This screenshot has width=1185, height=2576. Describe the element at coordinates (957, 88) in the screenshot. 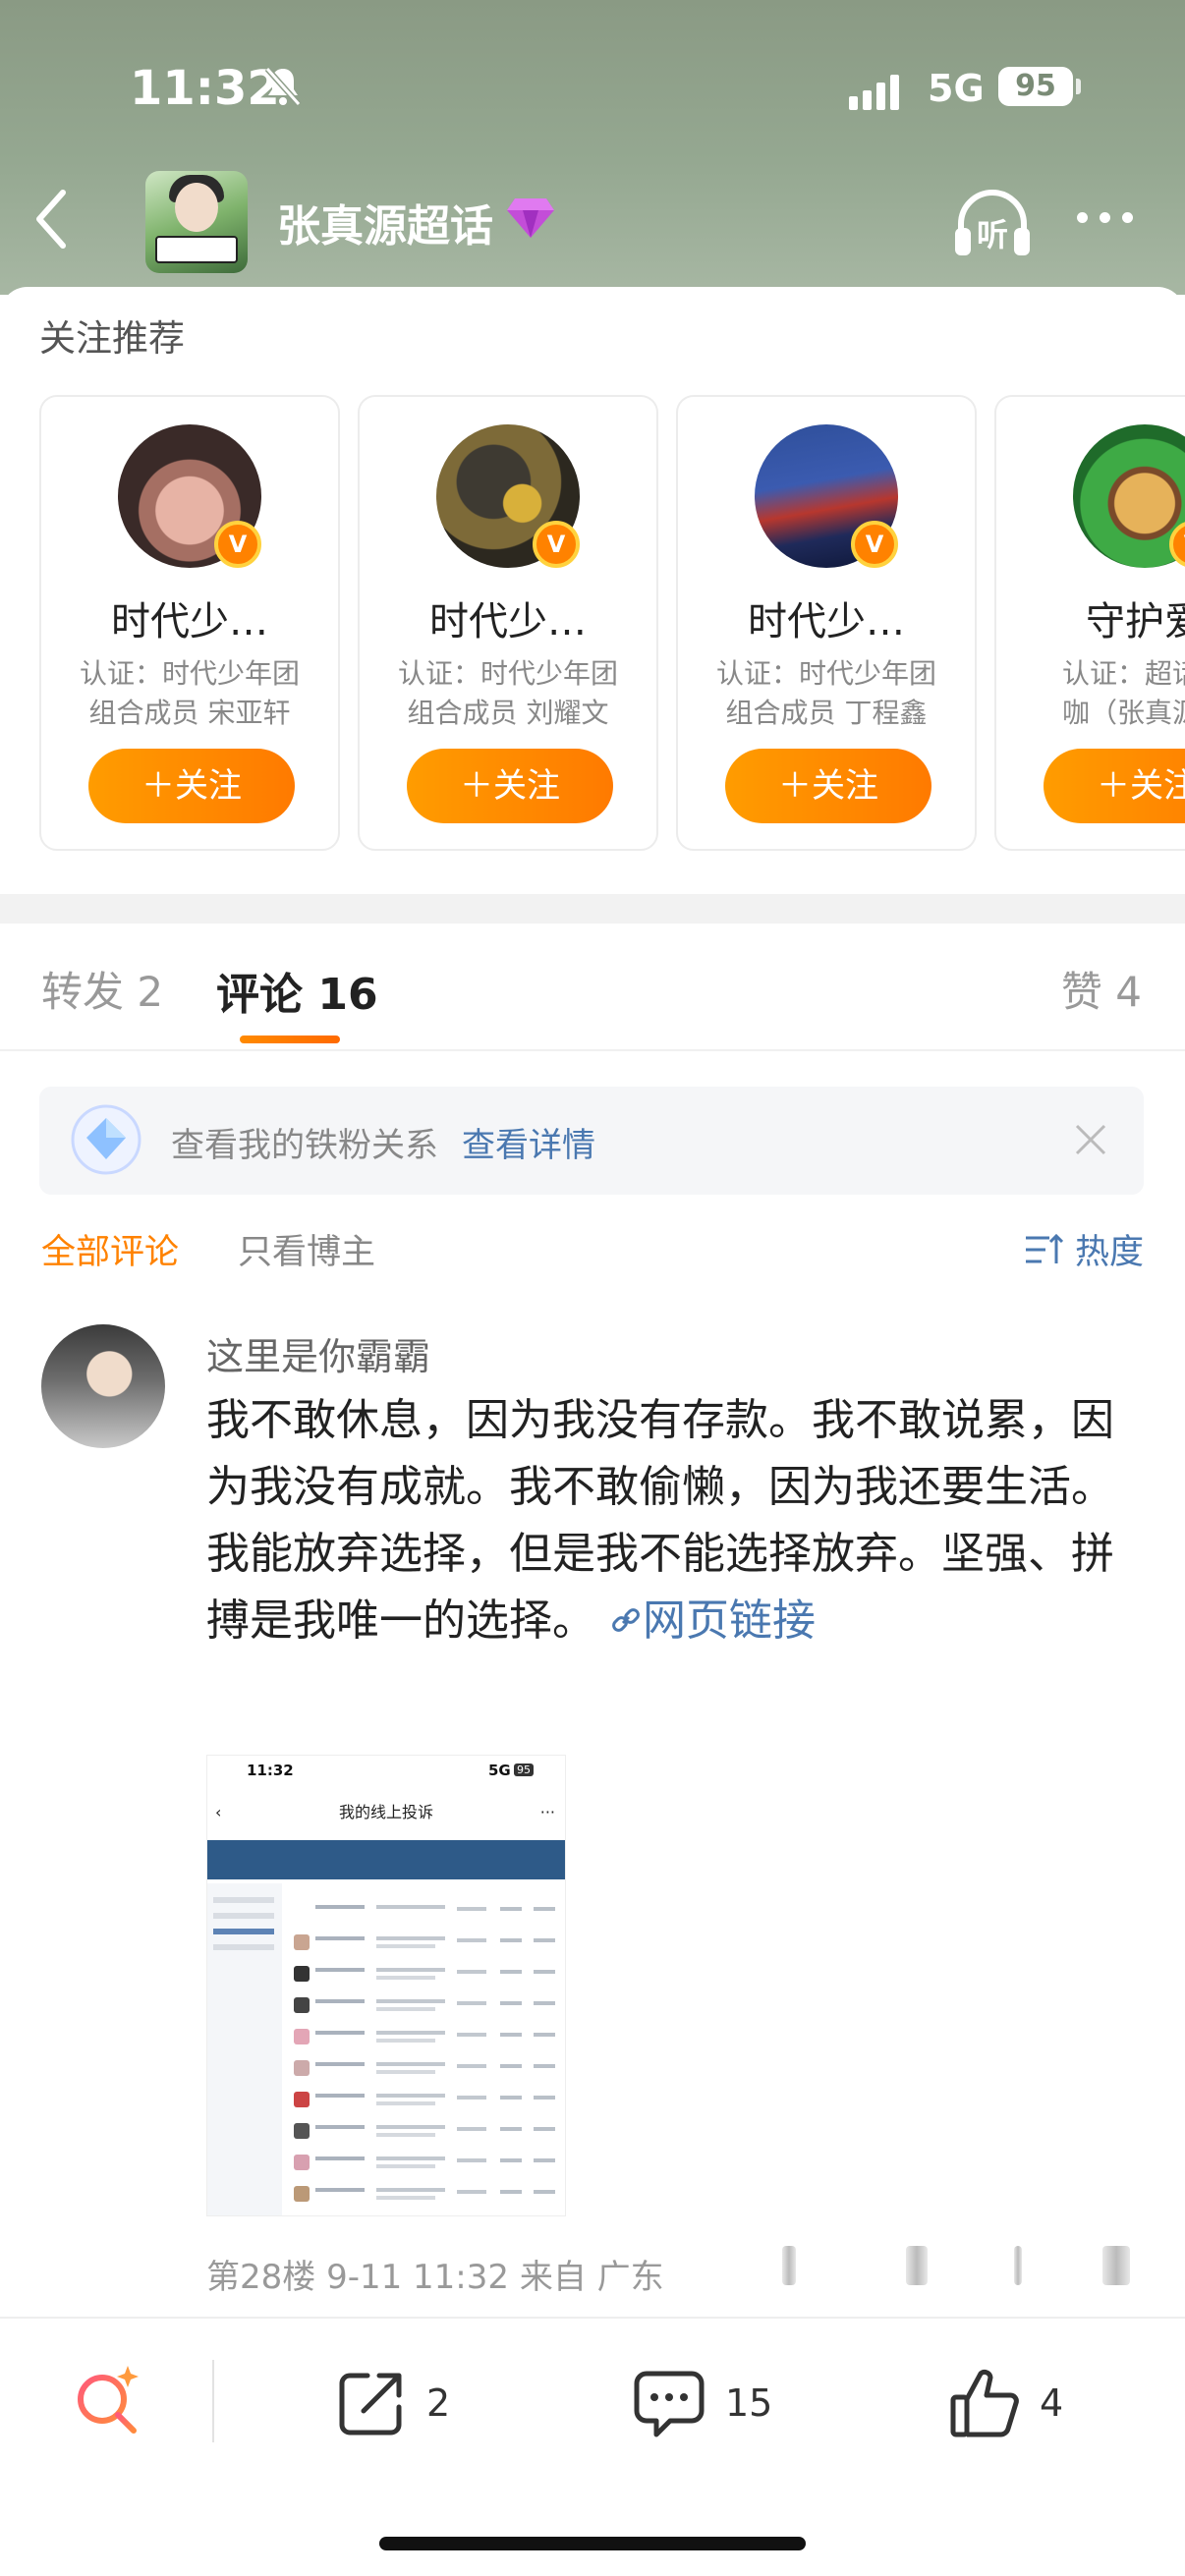

I see `network-type: 5G` at that location.